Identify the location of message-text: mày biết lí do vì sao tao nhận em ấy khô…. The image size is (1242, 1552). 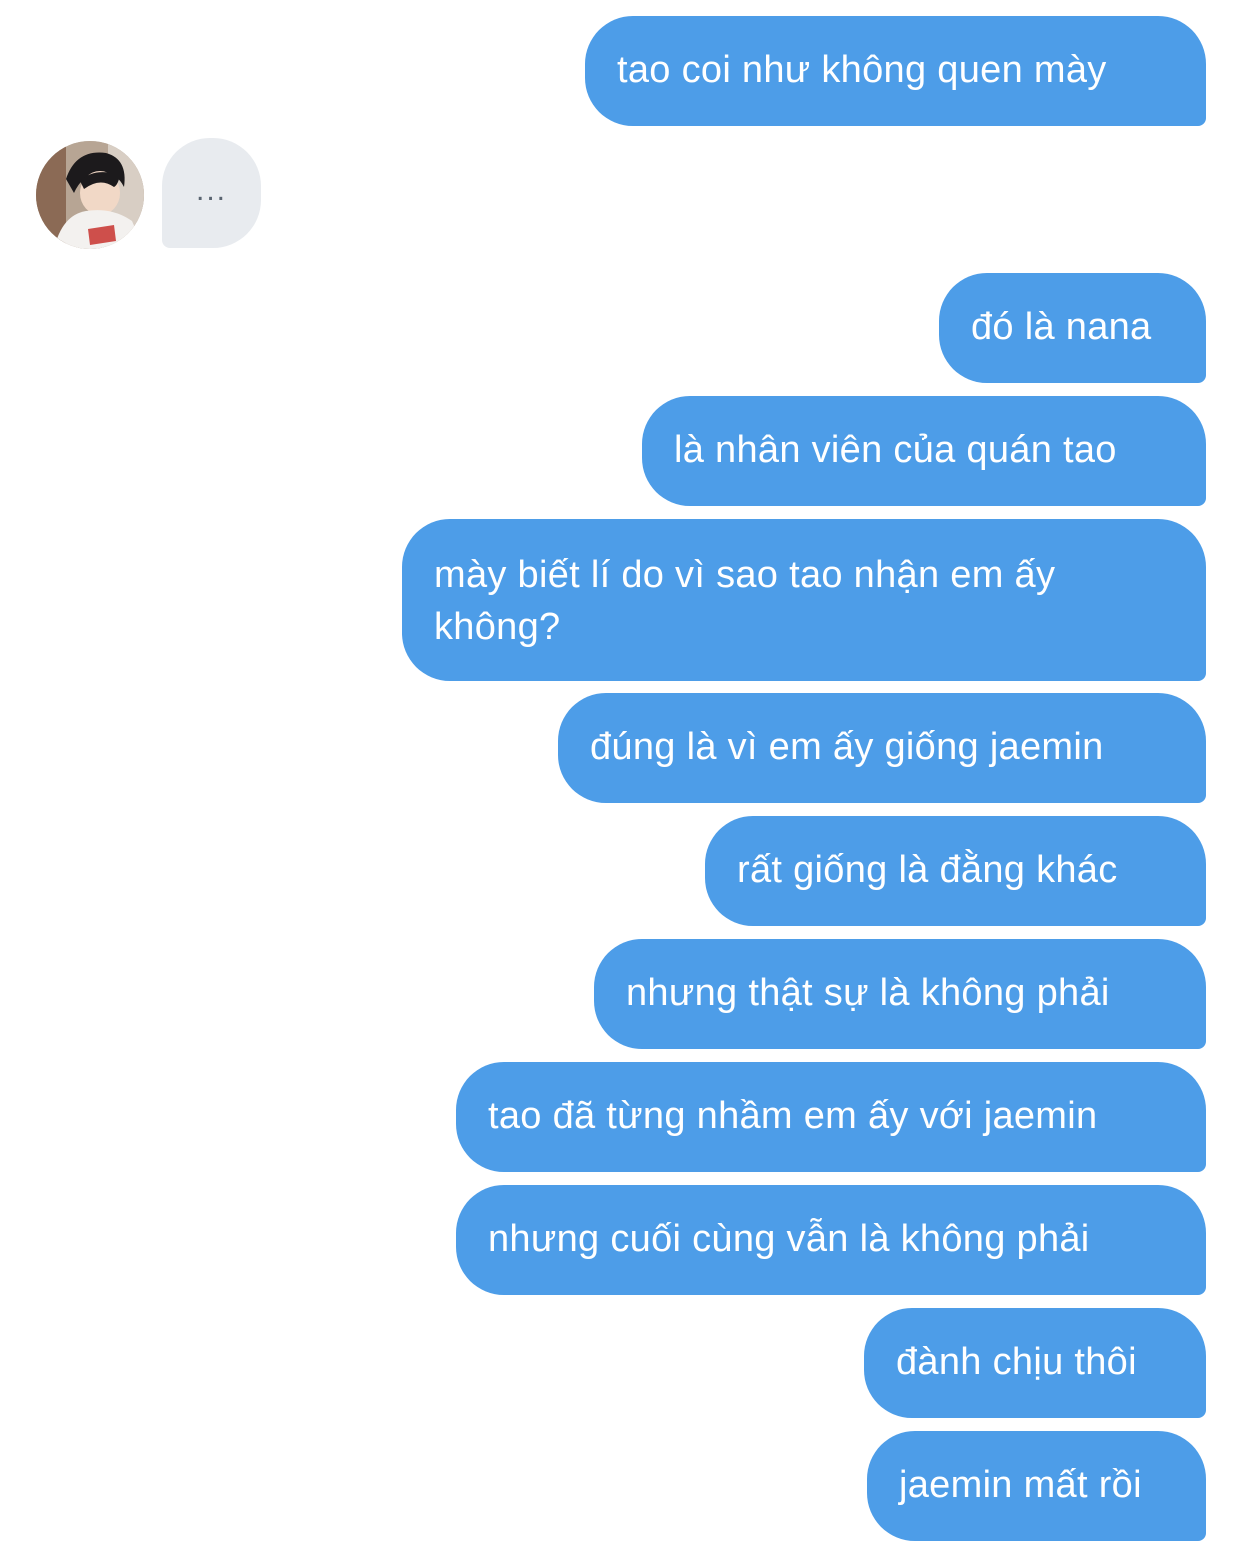
(745, 601).